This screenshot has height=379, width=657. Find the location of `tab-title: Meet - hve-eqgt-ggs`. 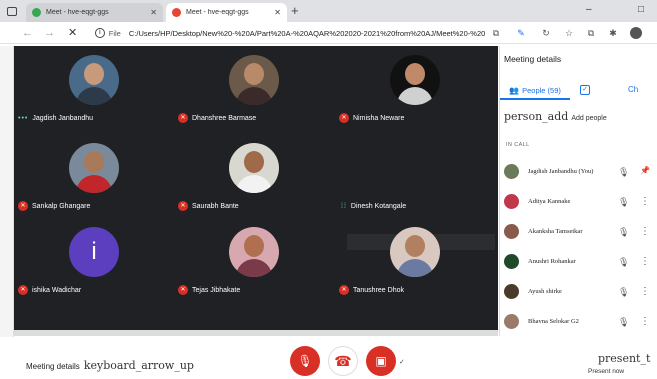

tab-title: Meet - hve-eqgt-ggs is located at coordinates (217, 12).